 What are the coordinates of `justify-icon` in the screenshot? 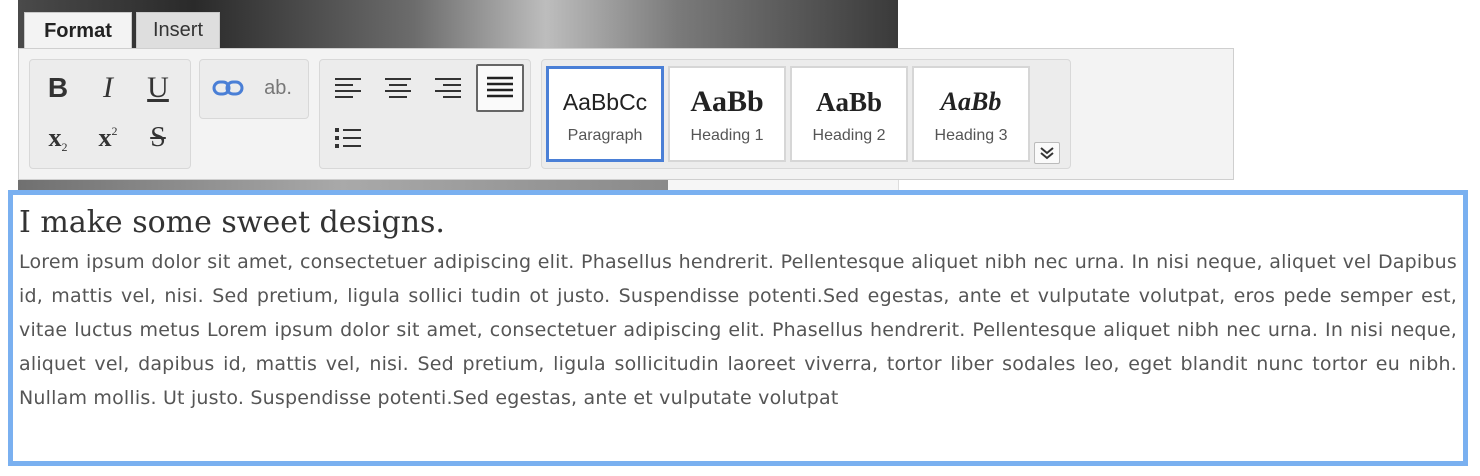 It's located at (500, 87).